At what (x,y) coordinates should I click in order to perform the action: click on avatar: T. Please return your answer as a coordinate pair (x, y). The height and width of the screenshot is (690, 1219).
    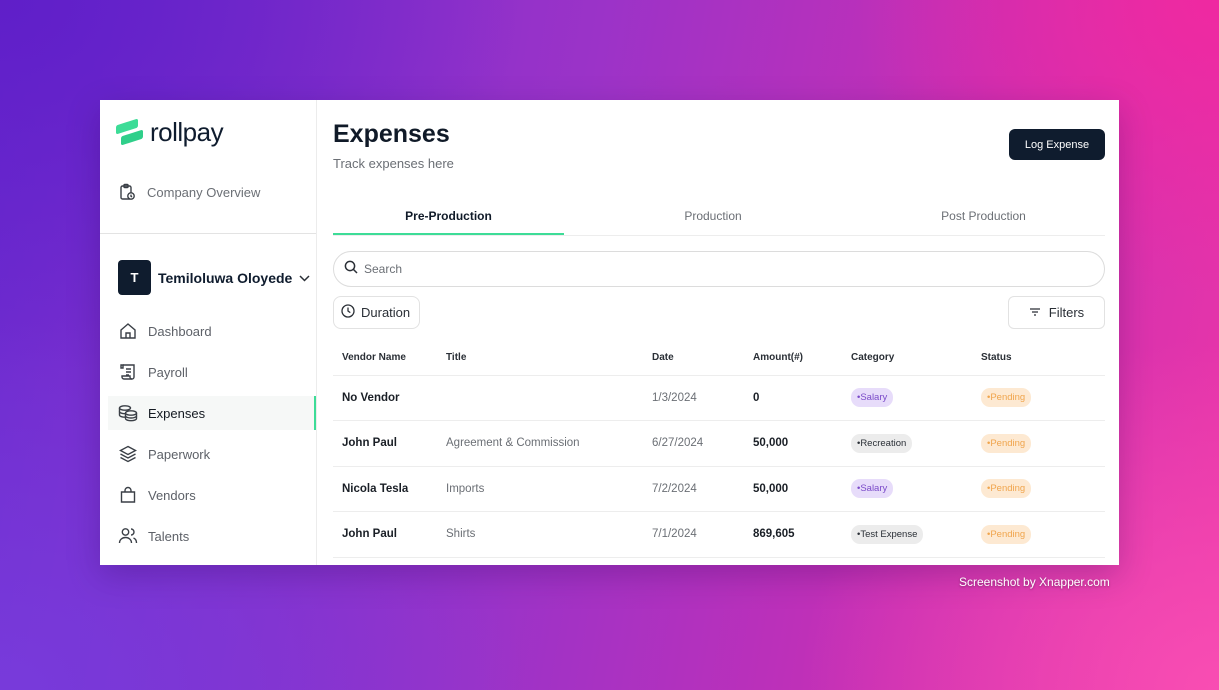
    Looking at the image, I should click on (134, 277).